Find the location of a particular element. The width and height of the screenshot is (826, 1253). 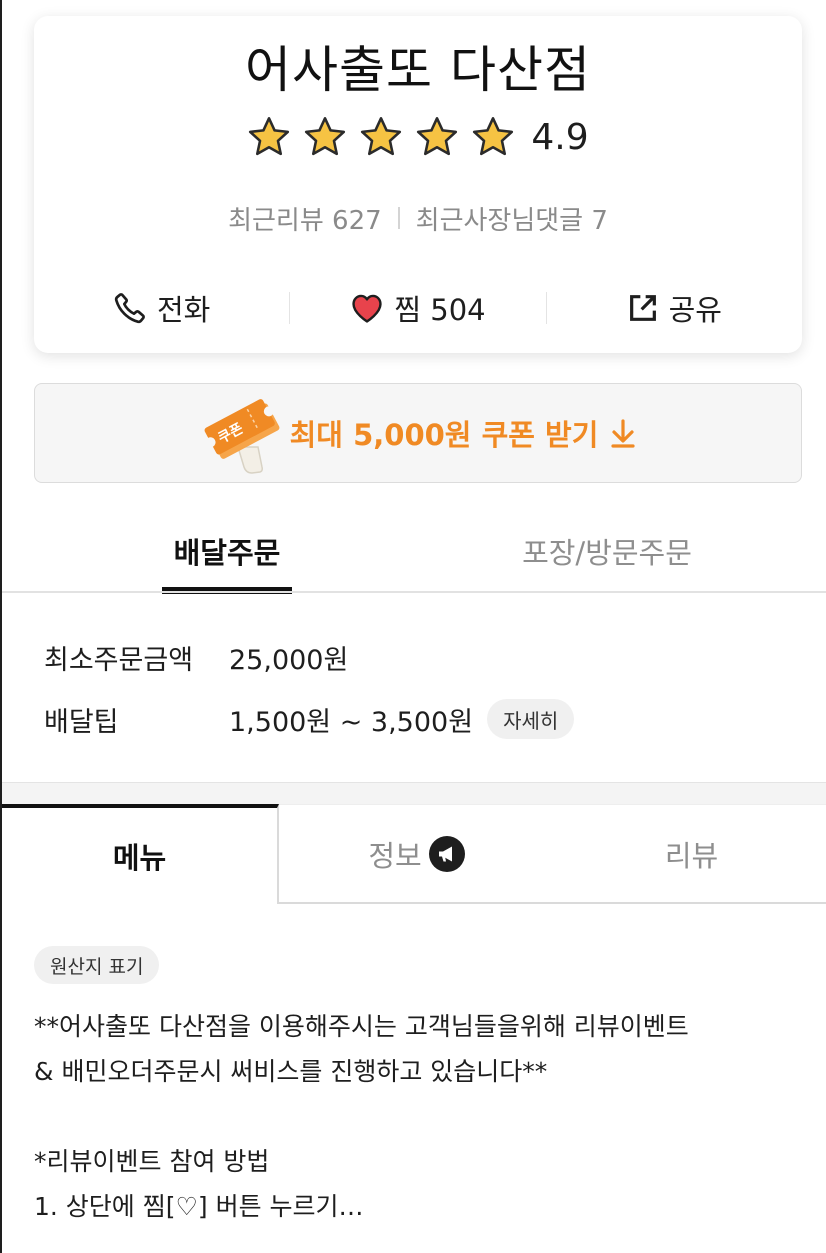

main-tabs: 메뉴 정보 리뷰 is located at coordinates (414, 854).